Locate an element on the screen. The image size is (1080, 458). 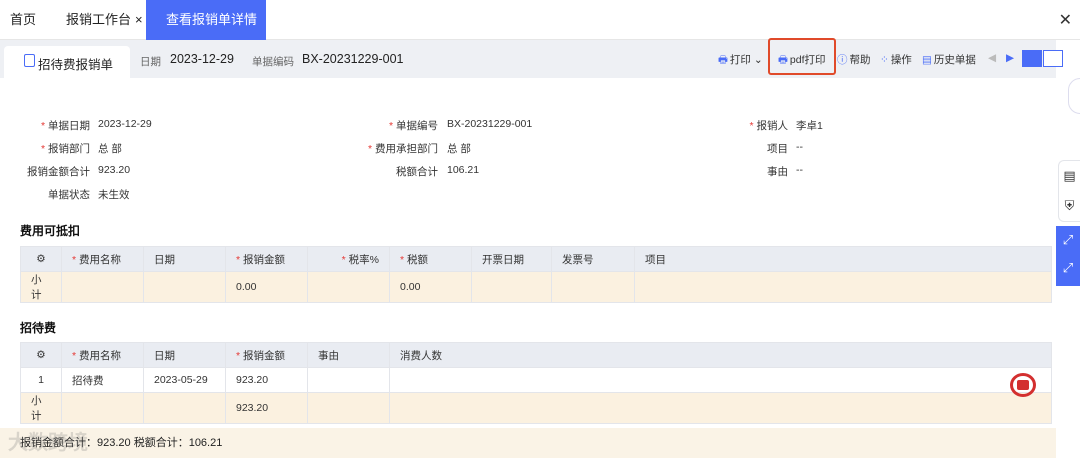
status-label: 单据状态 is located at coordinates (69, 195).